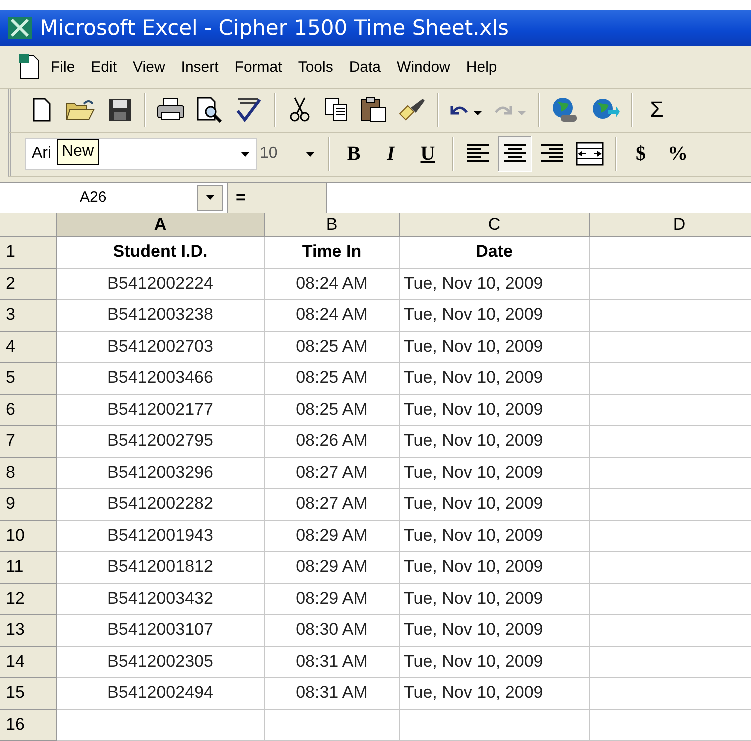  What do you see at coordinates (290, 154) in the screenshot?
I see `font-size-field: 10` at bounding box center [290, 154].